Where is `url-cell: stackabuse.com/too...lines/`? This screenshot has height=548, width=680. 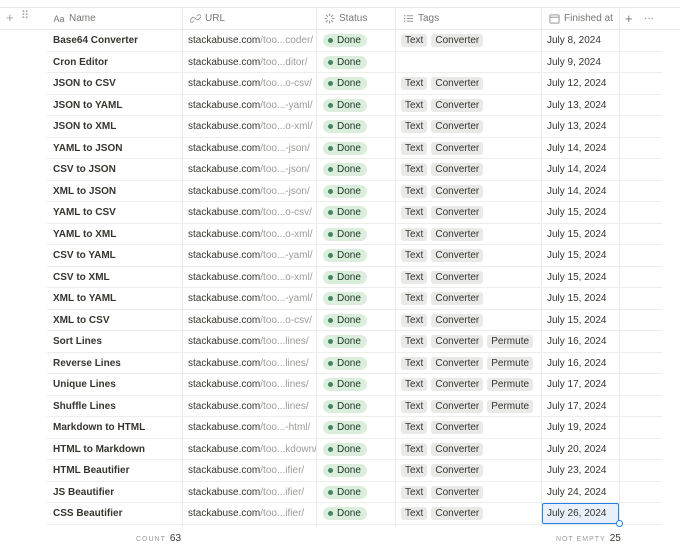 url-cell: stackabuse.com/too...lines/ is located at coordinates (249, 384).